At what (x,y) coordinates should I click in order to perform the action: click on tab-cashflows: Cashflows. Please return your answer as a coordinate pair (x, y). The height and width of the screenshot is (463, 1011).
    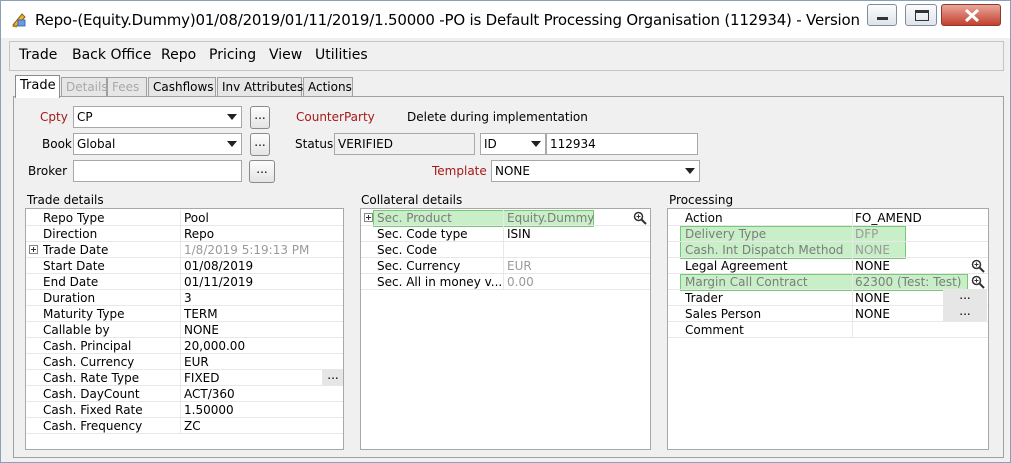
    Looking at the image, I should click on (182, 87).